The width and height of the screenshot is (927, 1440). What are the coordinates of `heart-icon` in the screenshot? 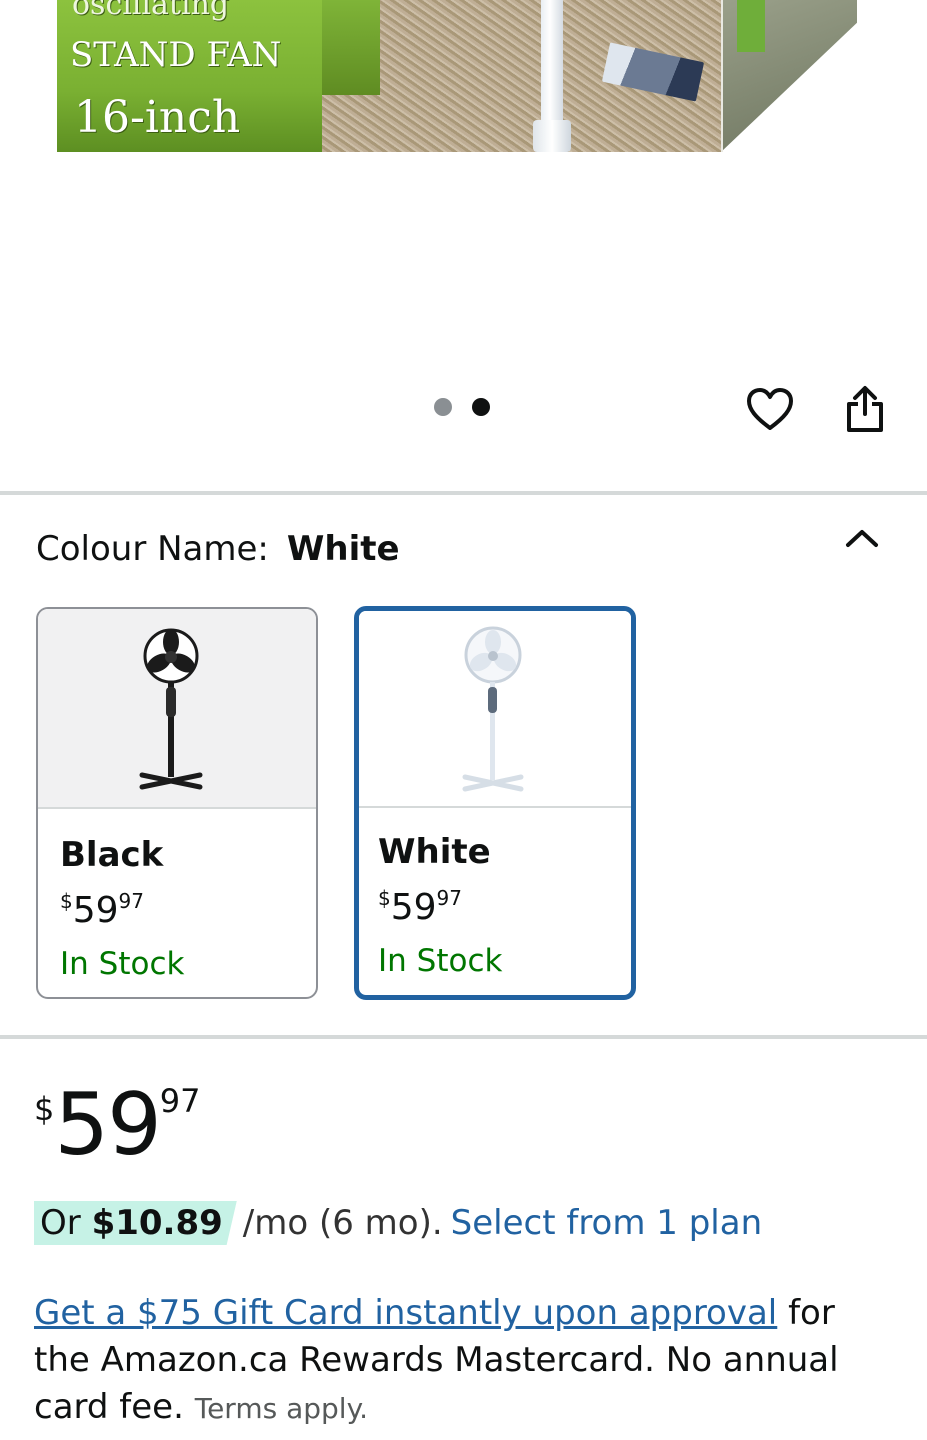 It's located at (770, 409).